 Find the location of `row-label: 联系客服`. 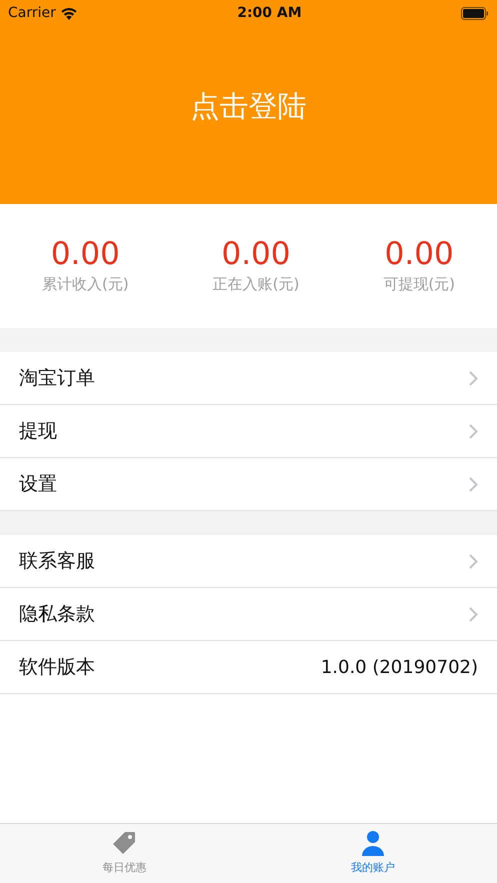

row-label: 联系客服 is located at coordinates (57, 561).